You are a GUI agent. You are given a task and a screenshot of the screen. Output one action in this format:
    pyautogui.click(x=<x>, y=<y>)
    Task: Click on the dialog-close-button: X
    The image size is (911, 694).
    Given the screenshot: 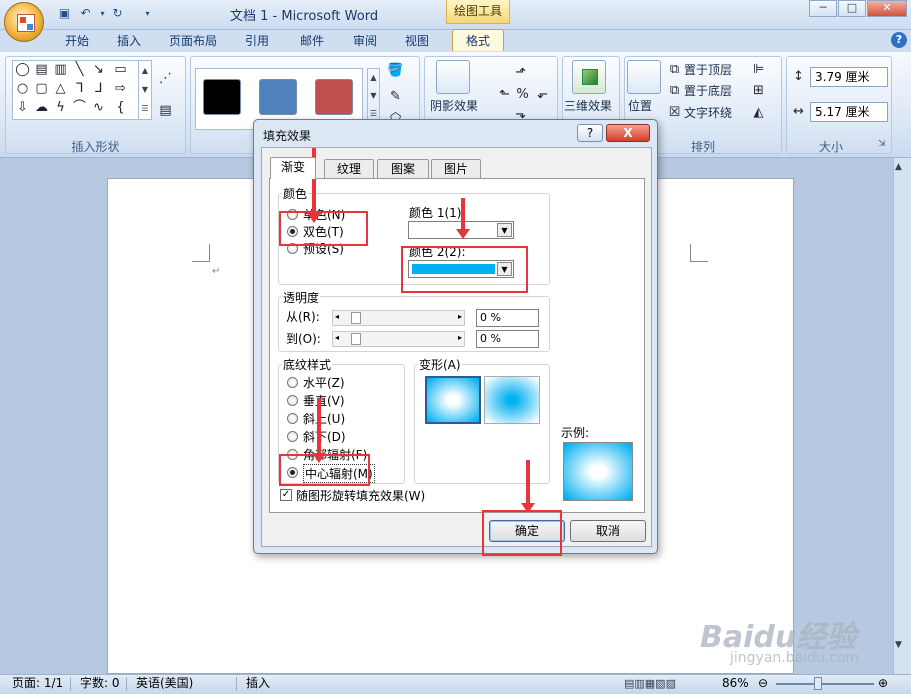 What is the action you would take?
    pyautogui.click(x=628, y=133)
    